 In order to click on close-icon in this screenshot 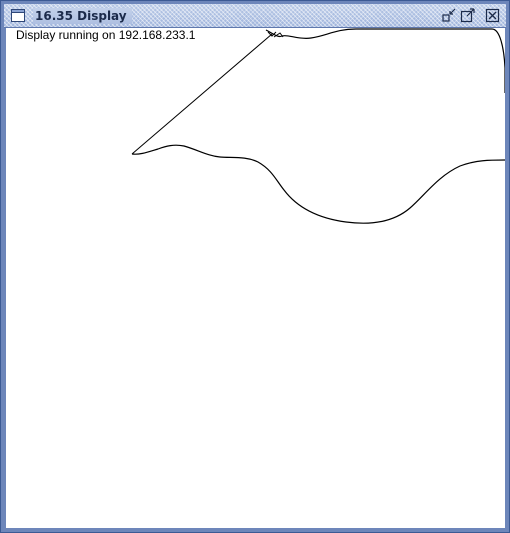, I will do `click(492, 15)`.